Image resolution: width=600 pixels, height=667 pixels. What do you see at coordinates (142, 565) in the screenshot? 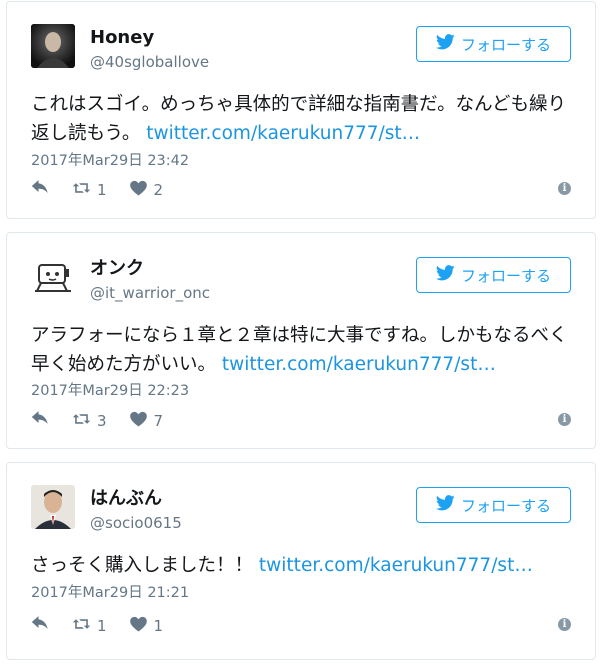
I see `tweet-body: さっそく購入しました！！` at bounding box center [142, 565].